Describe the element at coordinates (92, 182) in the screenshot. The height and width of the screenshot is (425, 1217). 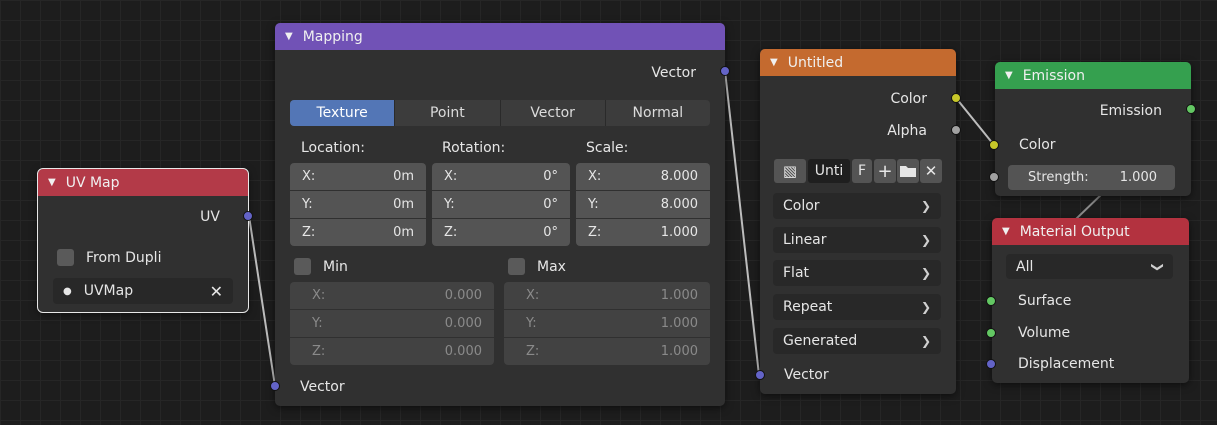
I see `node-title: UV Map` at that location.